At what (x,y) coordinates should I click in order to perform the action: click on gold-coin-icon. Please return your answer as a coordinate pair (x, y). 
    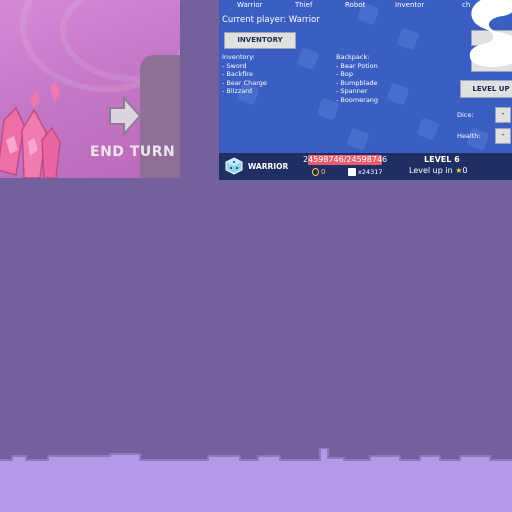
    Looking at the image, I should click on (315, 172).